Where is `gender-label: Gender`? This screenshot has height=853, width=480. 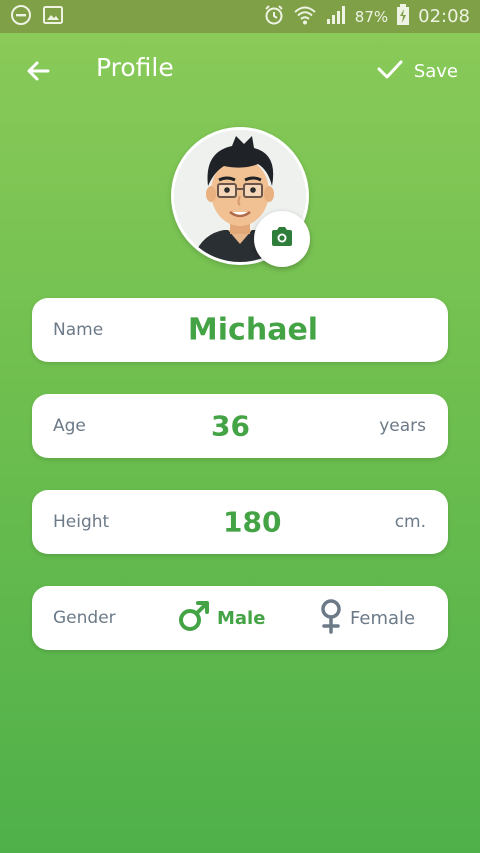 gender-label: Gender is located at coordinates (84, 618).